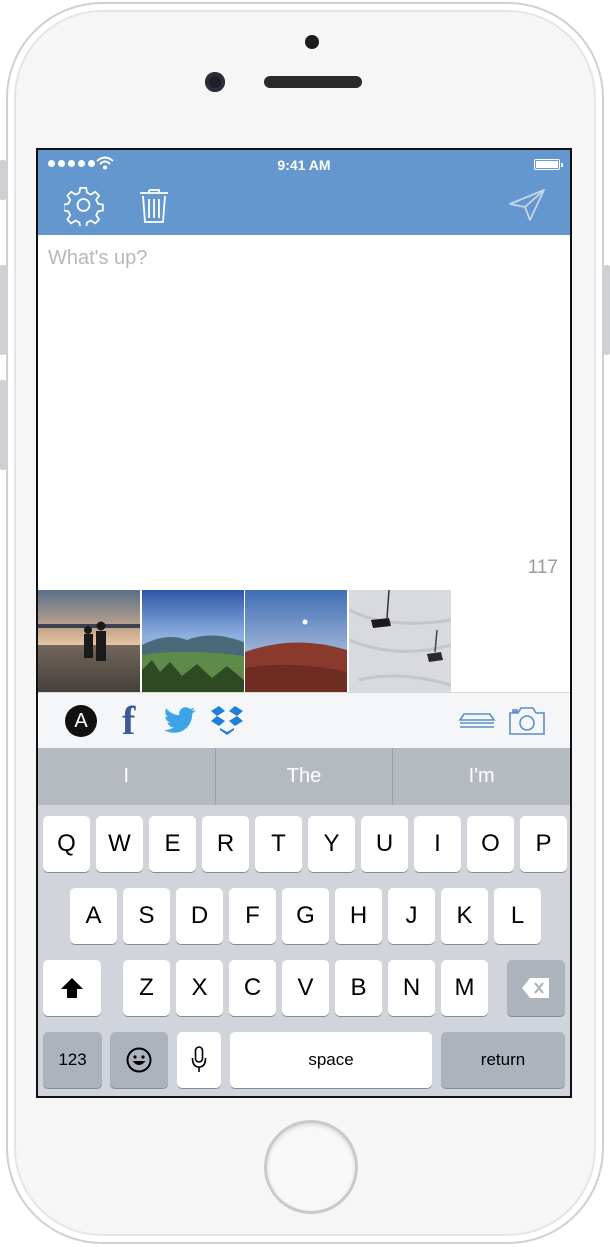 This screenshot has width=610, height=1247. I want to click on emoji-face-icon, so click(139, 1060).